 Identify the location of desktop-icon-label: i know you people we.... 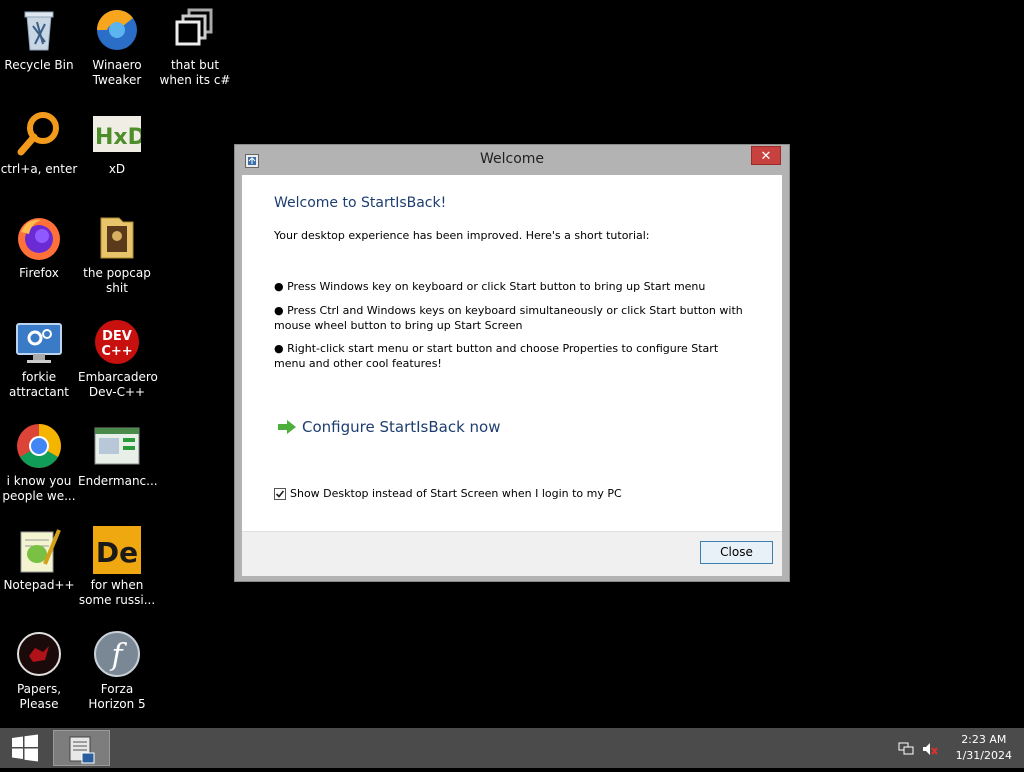
(39, 488).